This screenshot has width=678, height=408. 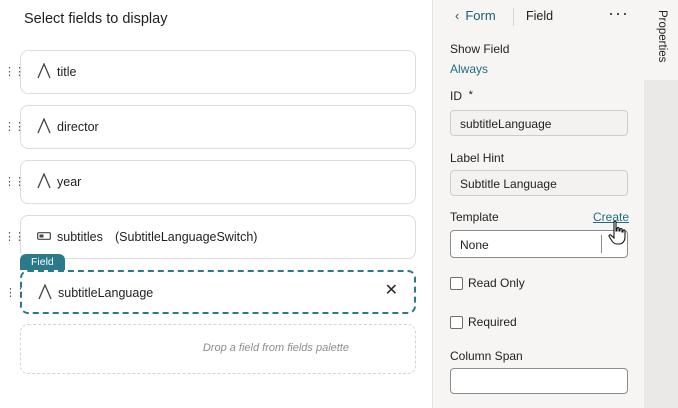 I want to click on template-label: Template, so click(x=474, y=217).